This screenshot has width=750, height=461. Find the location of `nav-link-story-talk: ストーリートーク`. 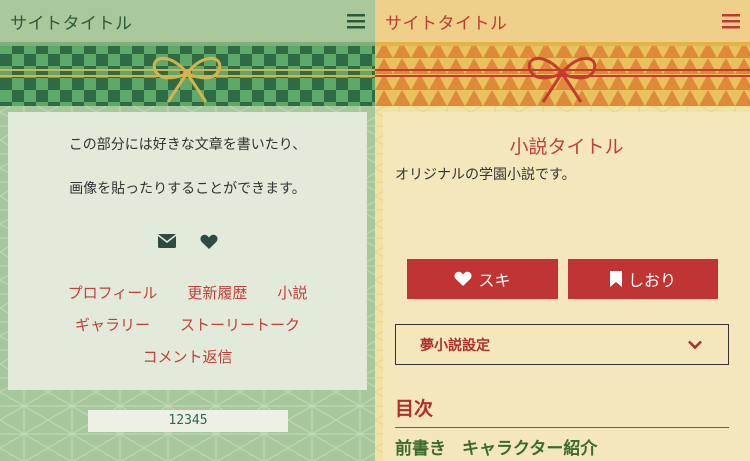

nav-link-story-talk: ストーリートーク is located at coordinates (240, 324).